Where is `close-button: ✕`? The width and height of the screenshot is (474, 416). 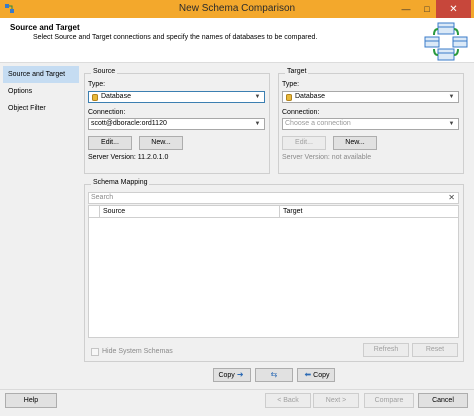
close-button: ✕ is located at coordinates (453, 9).